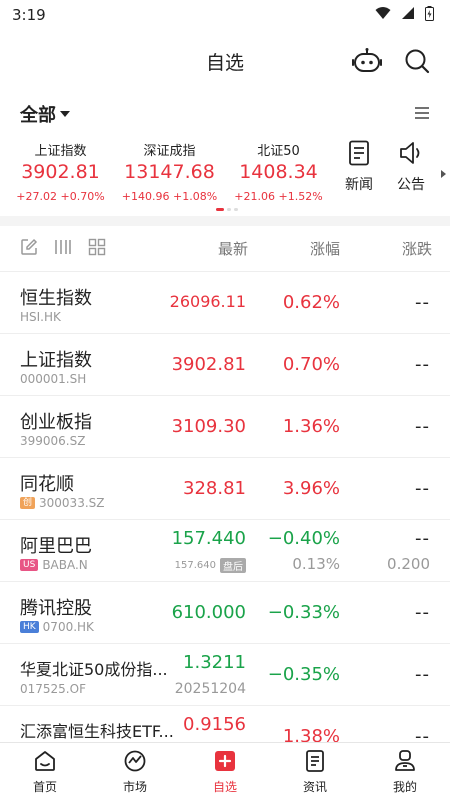 This screenshot has width=450, height=800. Describe the element at coordinates (56, 546) in the screenshot. I see `stock-name: 阿里巴巴` at that location.